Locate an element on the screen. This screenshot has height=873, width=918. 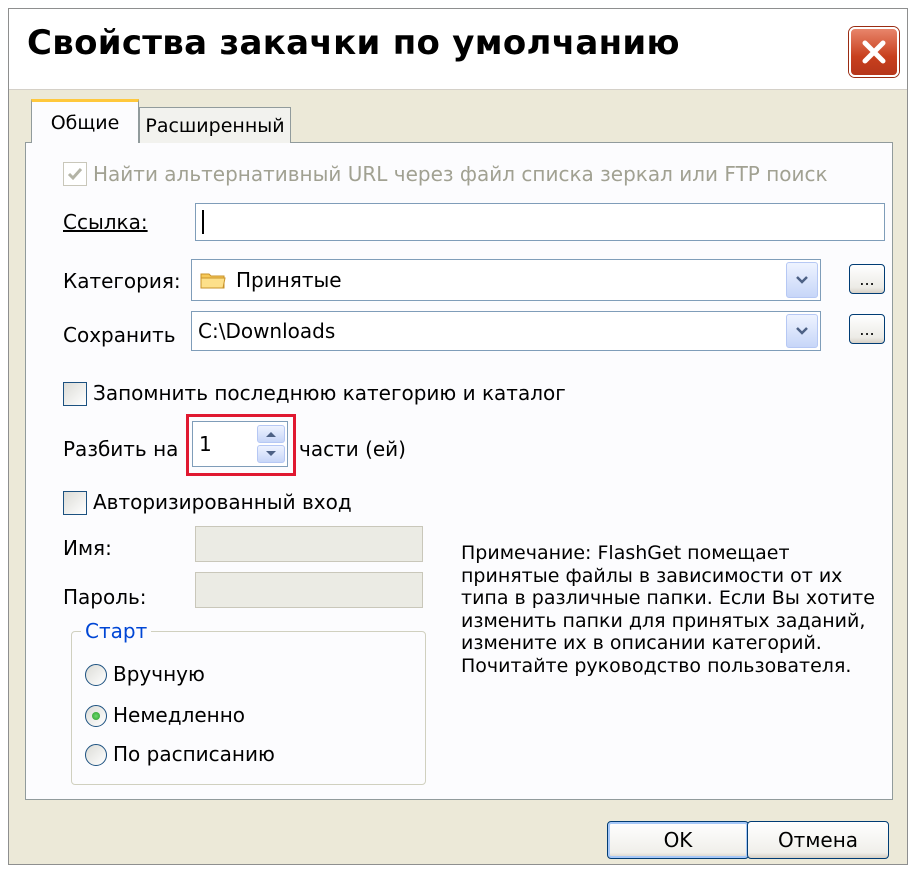
tab-advanced-label: Расширенный is located at coordinates (215, 125).